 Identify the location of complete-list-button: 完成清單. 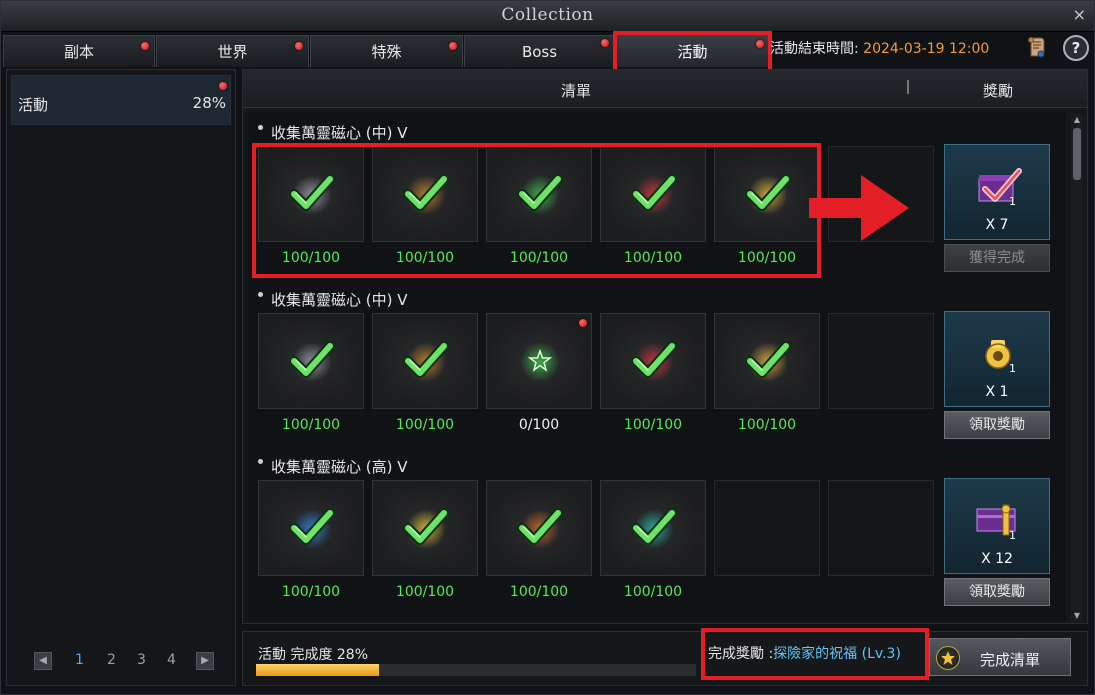
(1000, 657).